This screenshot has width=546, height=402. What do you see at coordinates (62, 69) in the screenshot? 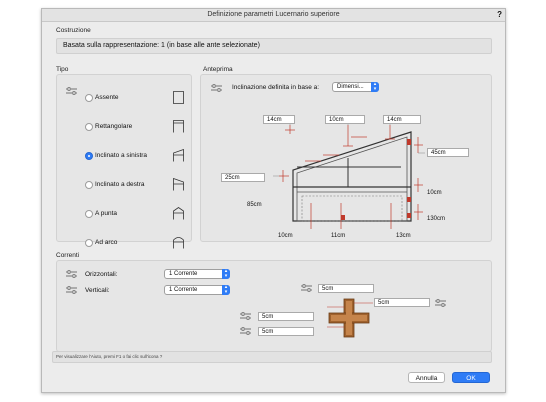
I see `tipo-heading: Tipo` at bounding box center [62, 69].